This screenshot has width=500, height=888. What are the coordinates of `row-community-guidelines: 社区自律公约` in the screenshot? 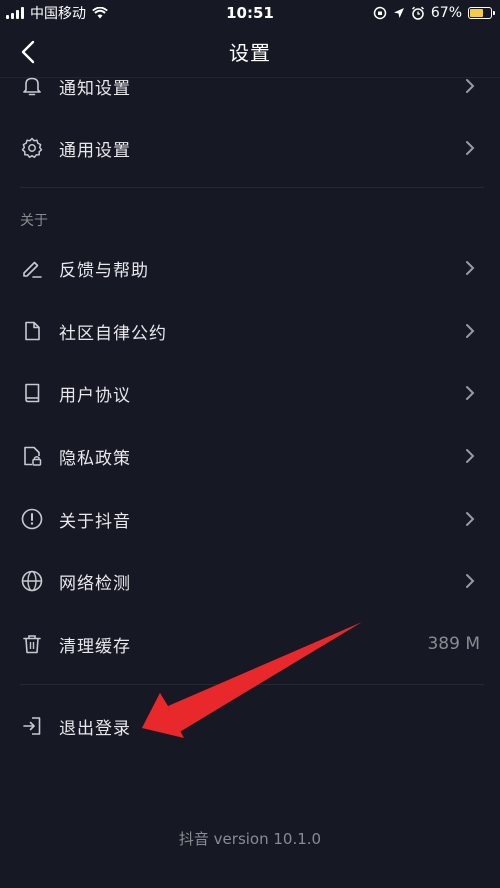 It's located at (250, 331).